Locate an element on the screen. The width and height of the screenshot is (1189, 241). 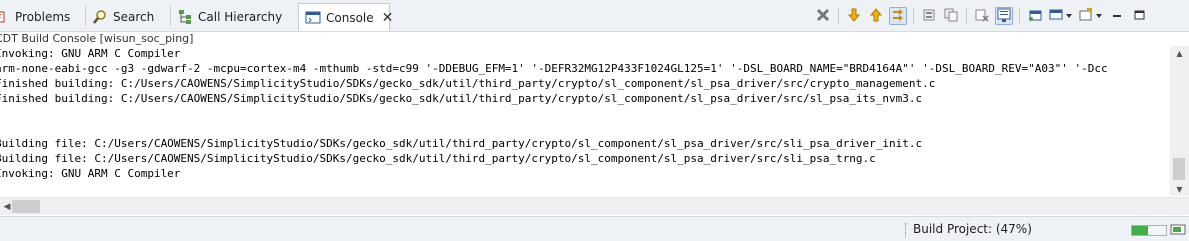
arrow-up-icon is located at coordinates (876, 16).